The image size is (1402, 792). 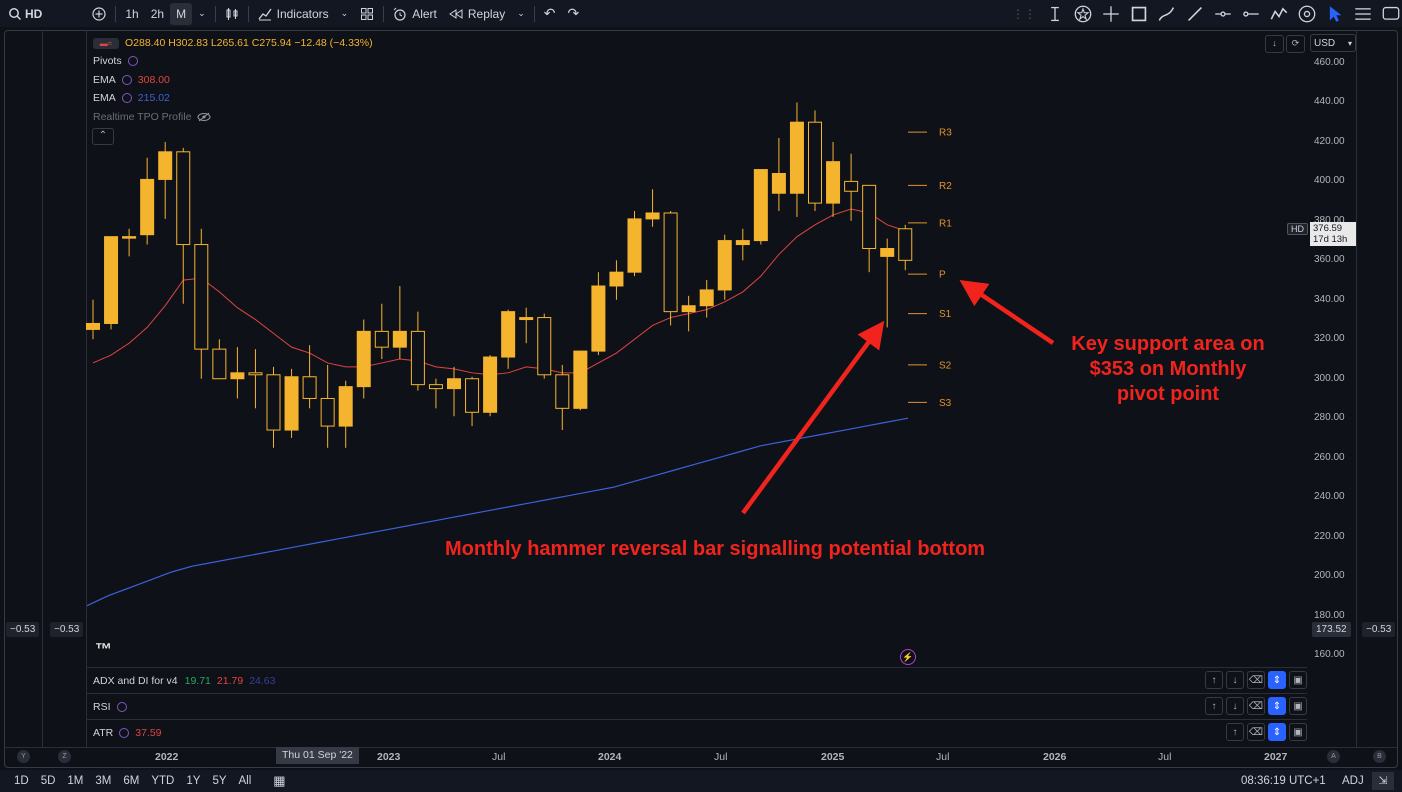 What do you see at coordinates (1329, 615) in the screenshot?
I see `price-tick-label: 180.00` at bounding box center [1329, 615].